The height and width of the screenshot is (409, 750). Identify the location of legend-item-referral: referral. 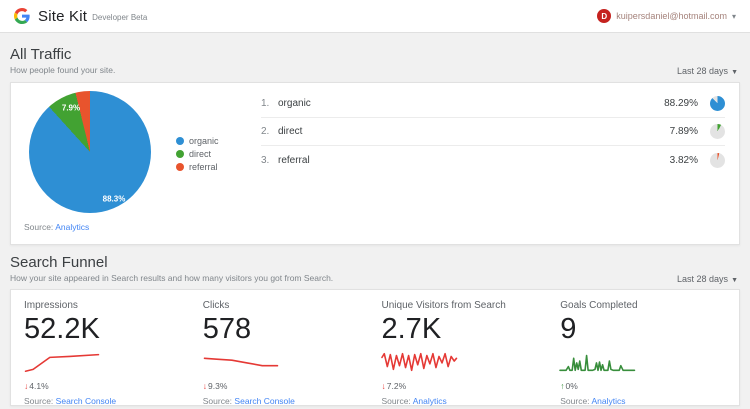
(197, 167).